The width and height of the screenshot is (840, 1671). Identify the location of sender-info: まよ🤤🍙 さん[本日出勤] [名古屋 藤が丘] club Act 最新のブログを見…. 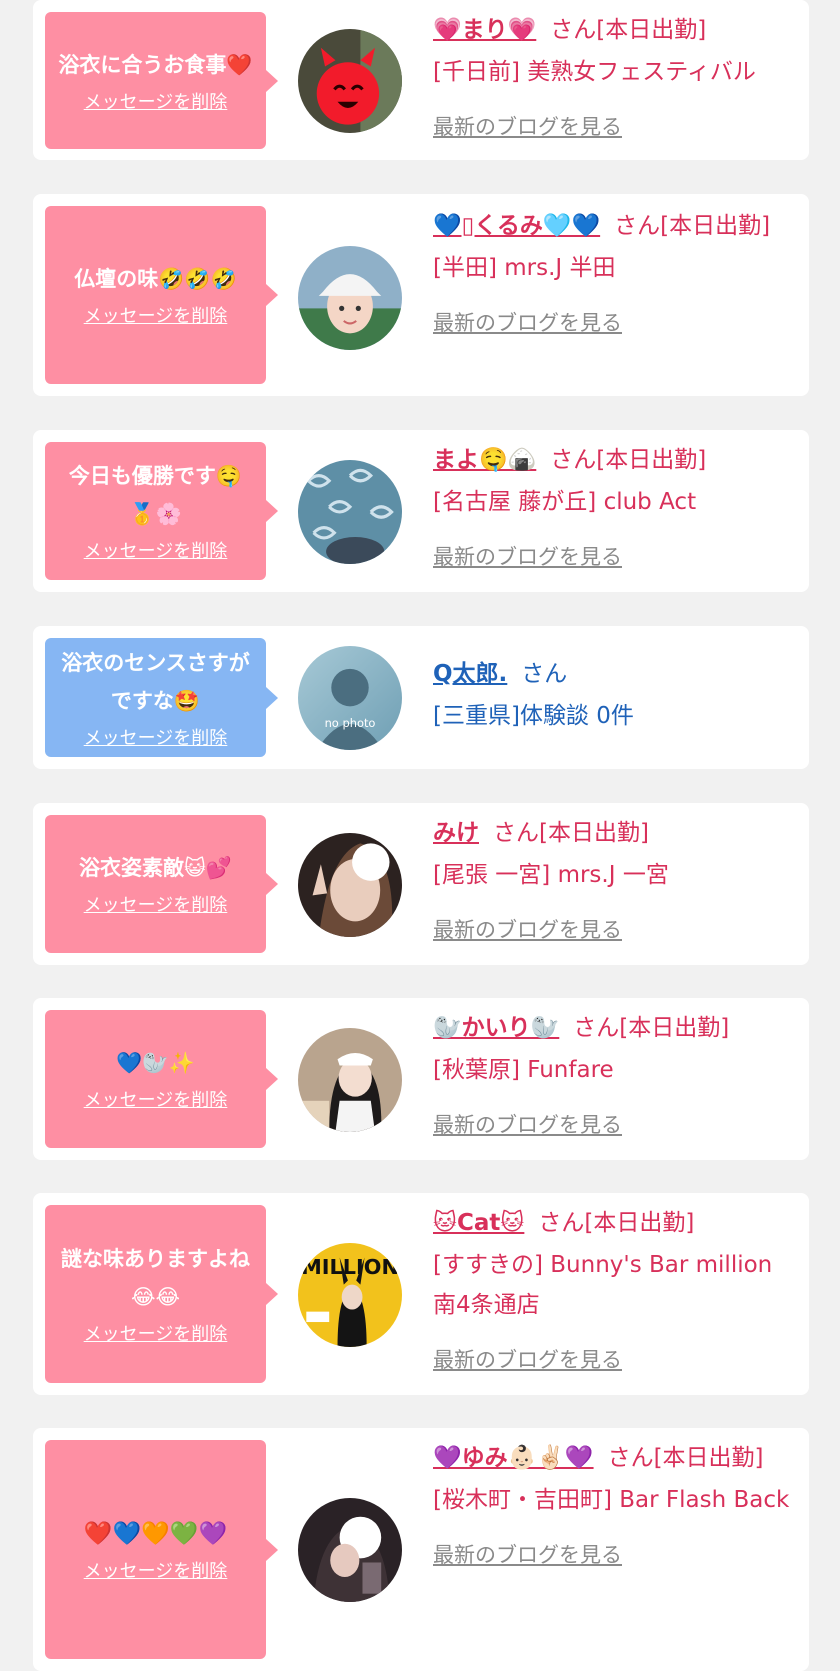
(613, 506).